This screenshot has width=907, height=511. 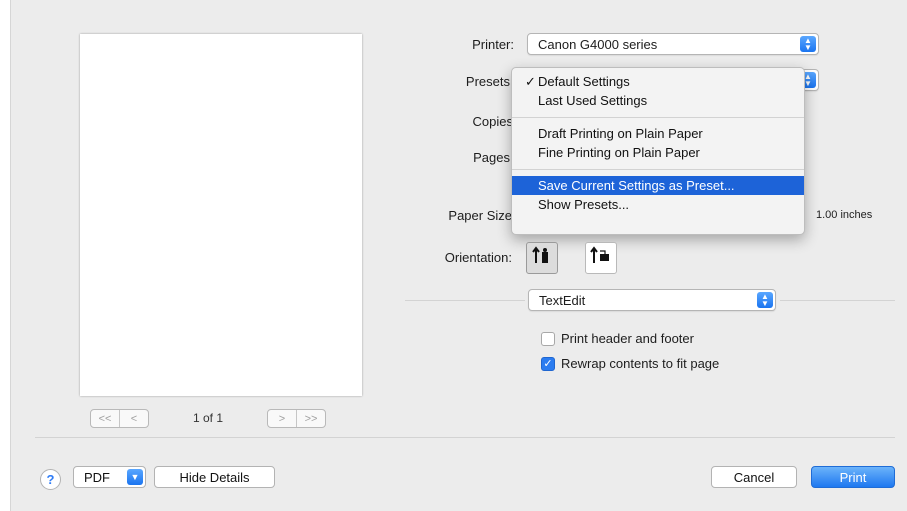 I want to click on pages-label: Pages, so click(x=491, y=157).